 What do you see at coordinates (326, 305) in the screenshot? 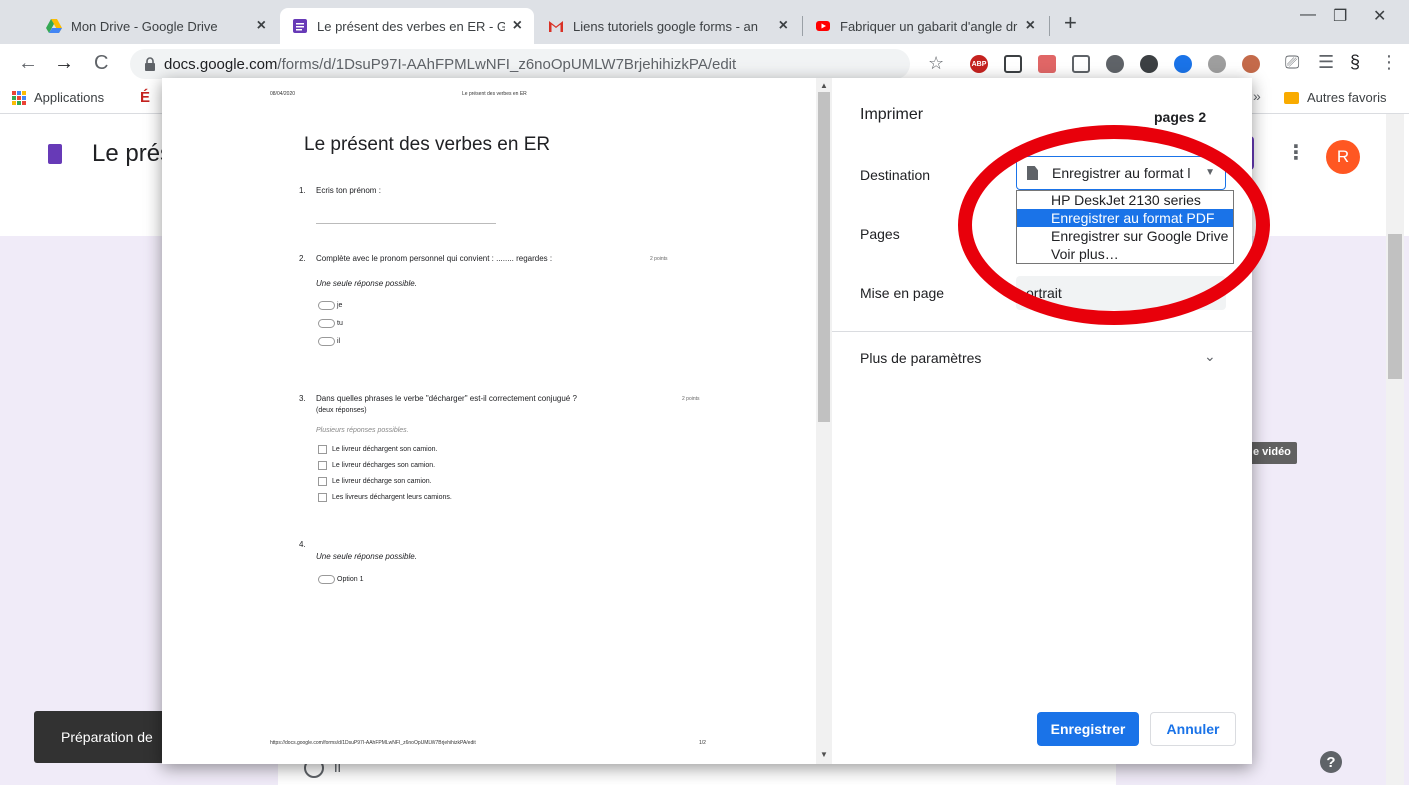
I see `radio-icon` at bounding box center [326, 305].